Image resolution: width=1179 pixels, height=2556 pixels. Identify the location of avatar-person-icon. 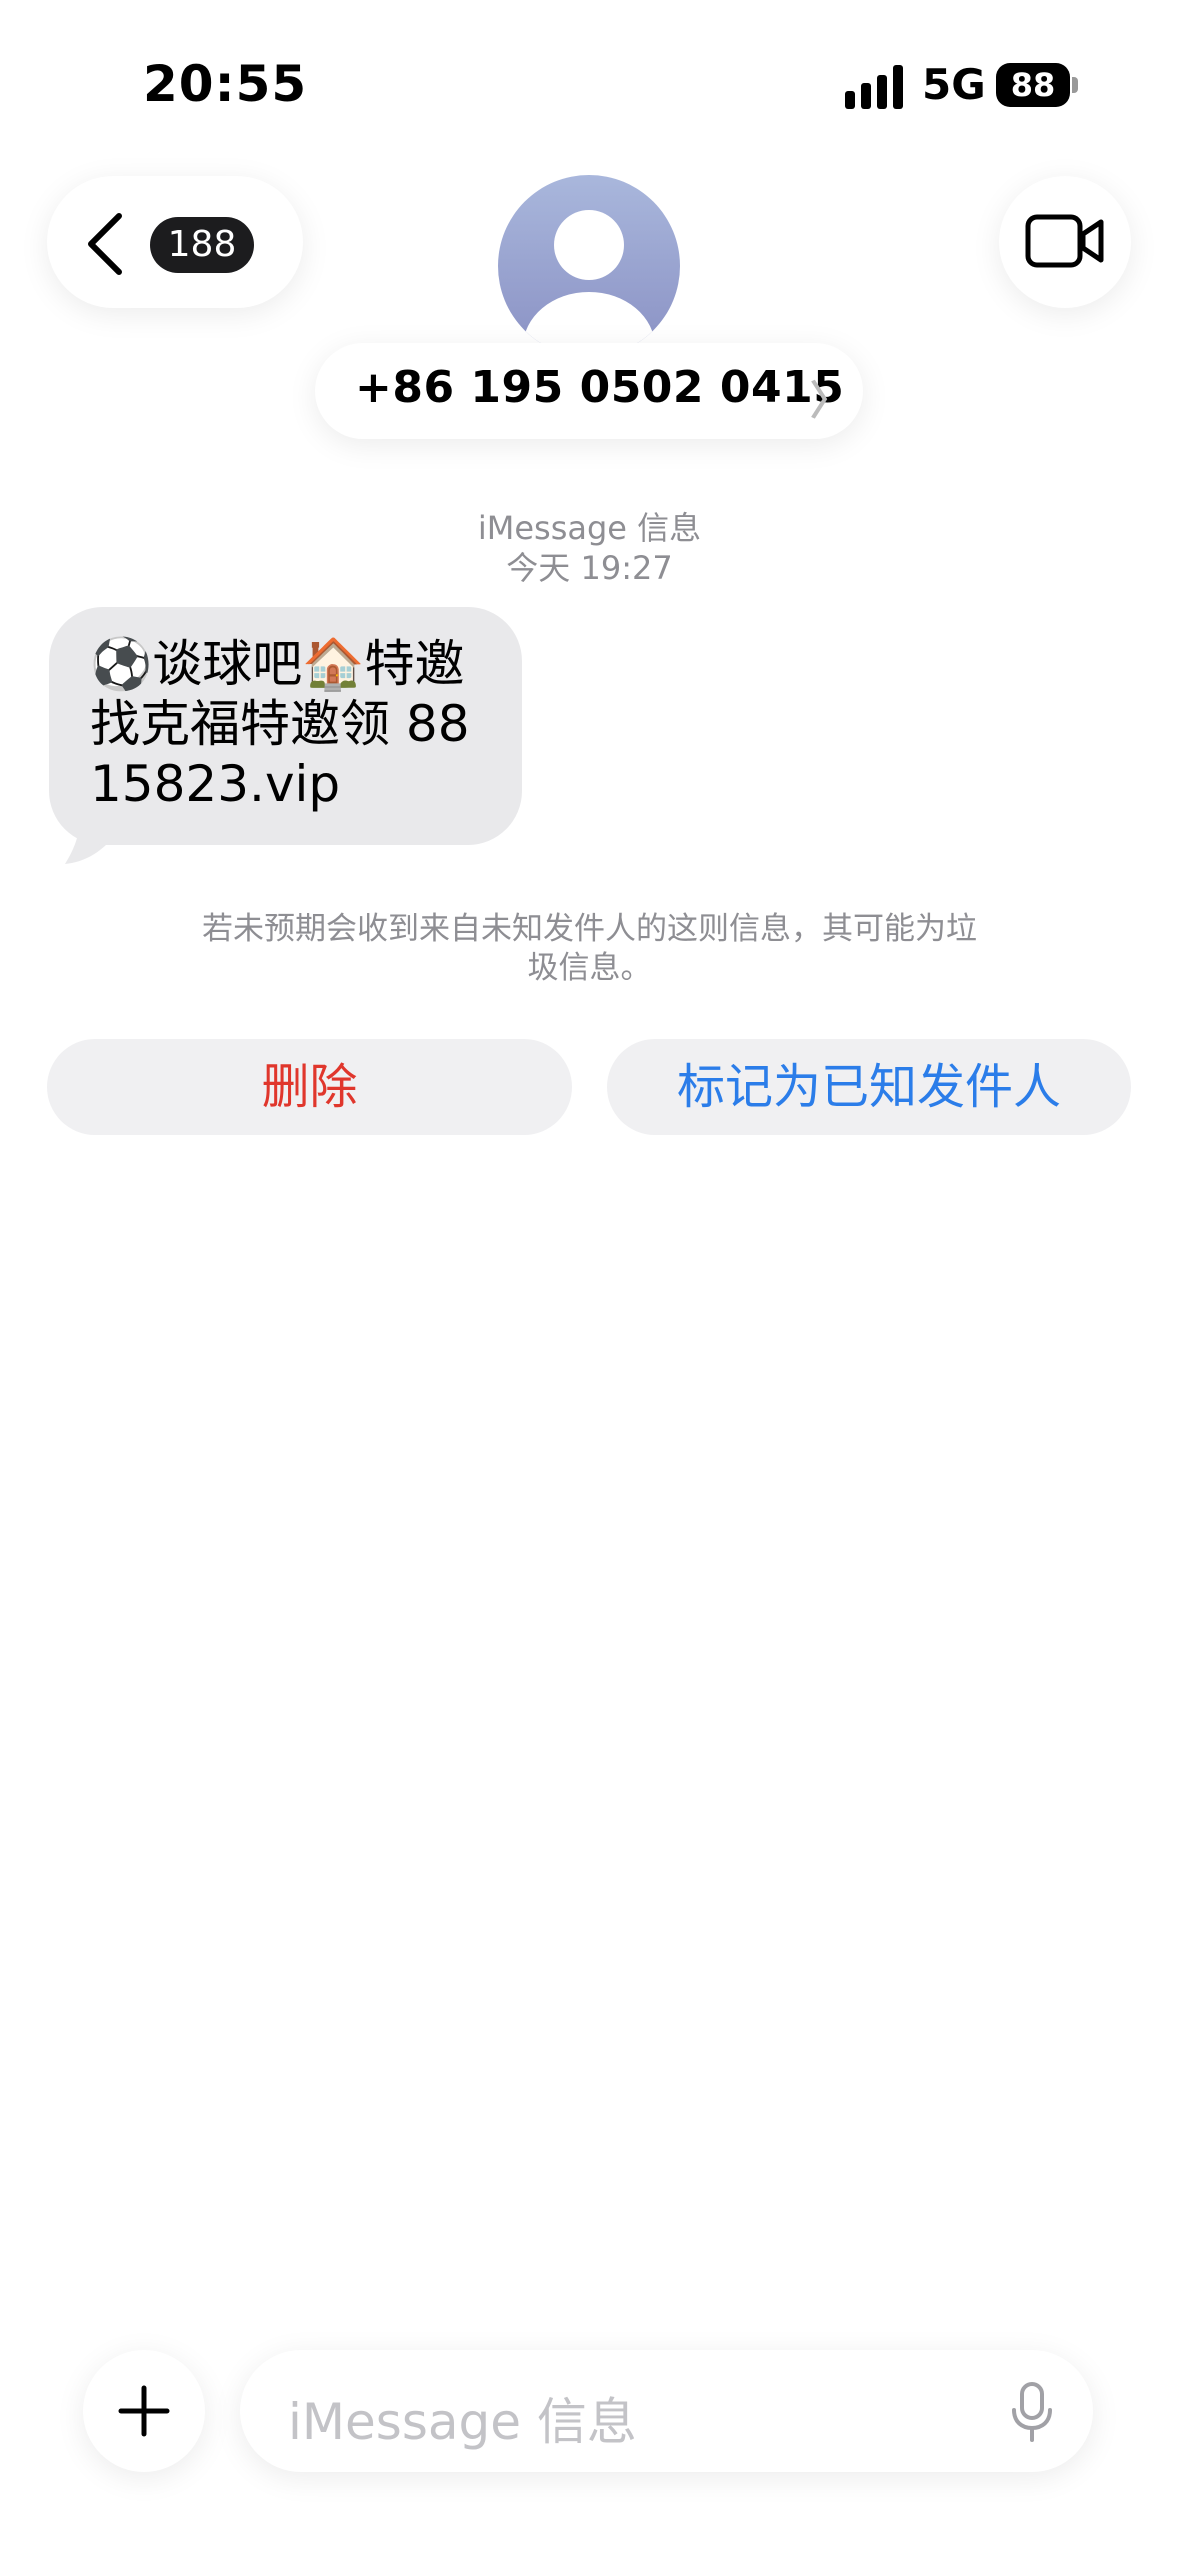
(589, 283).